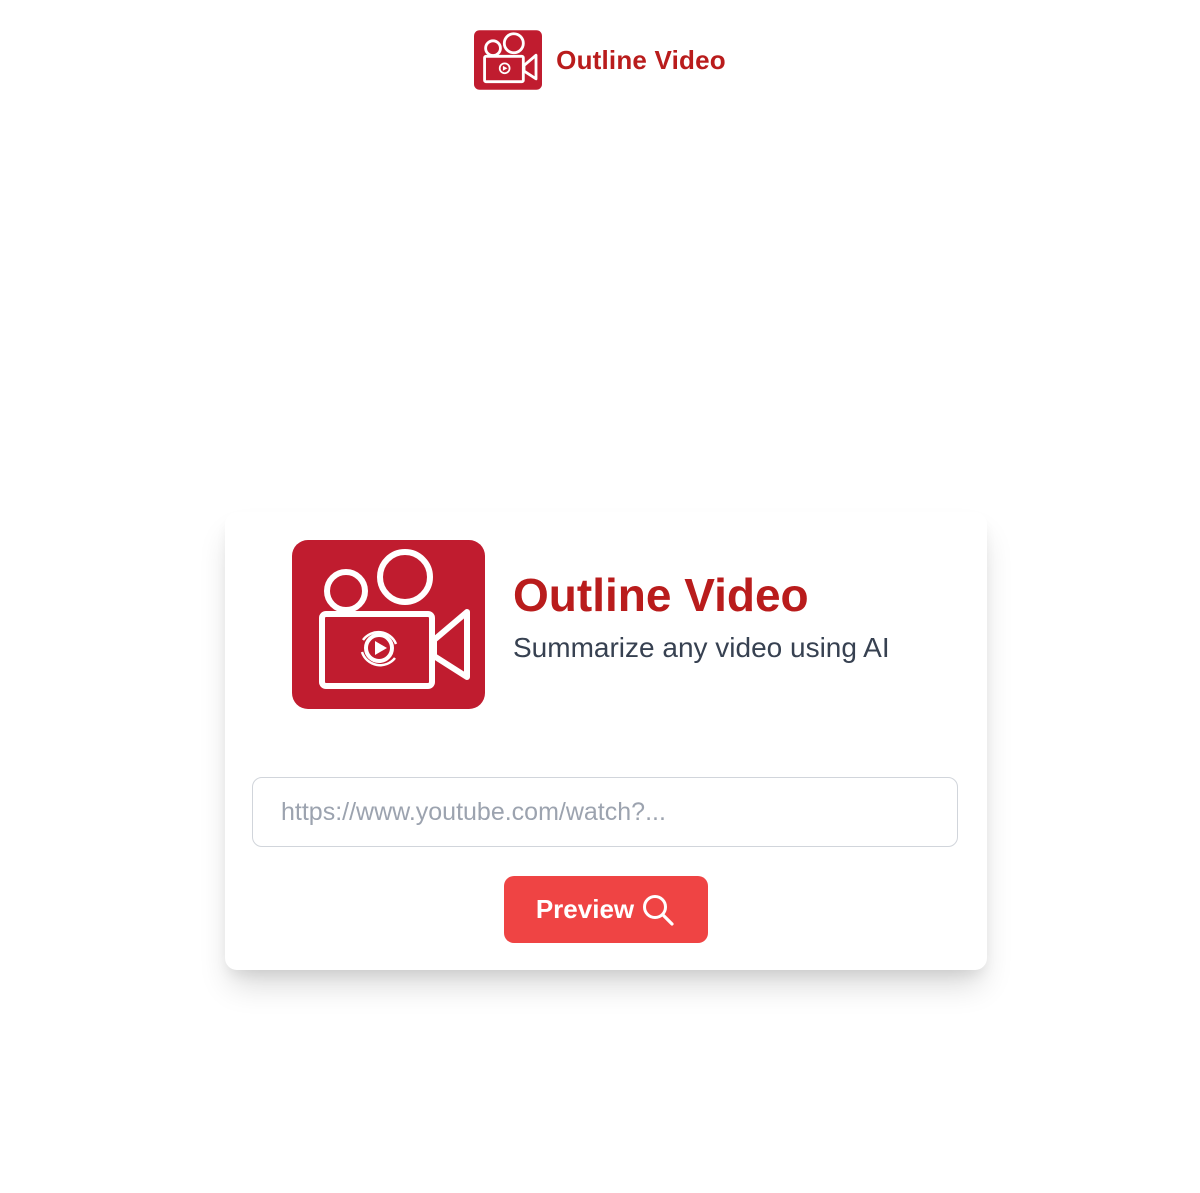 This screenshot has width=1200, height=1193. I want to click on header-brand-link: Outline Video, so click(600, 60).